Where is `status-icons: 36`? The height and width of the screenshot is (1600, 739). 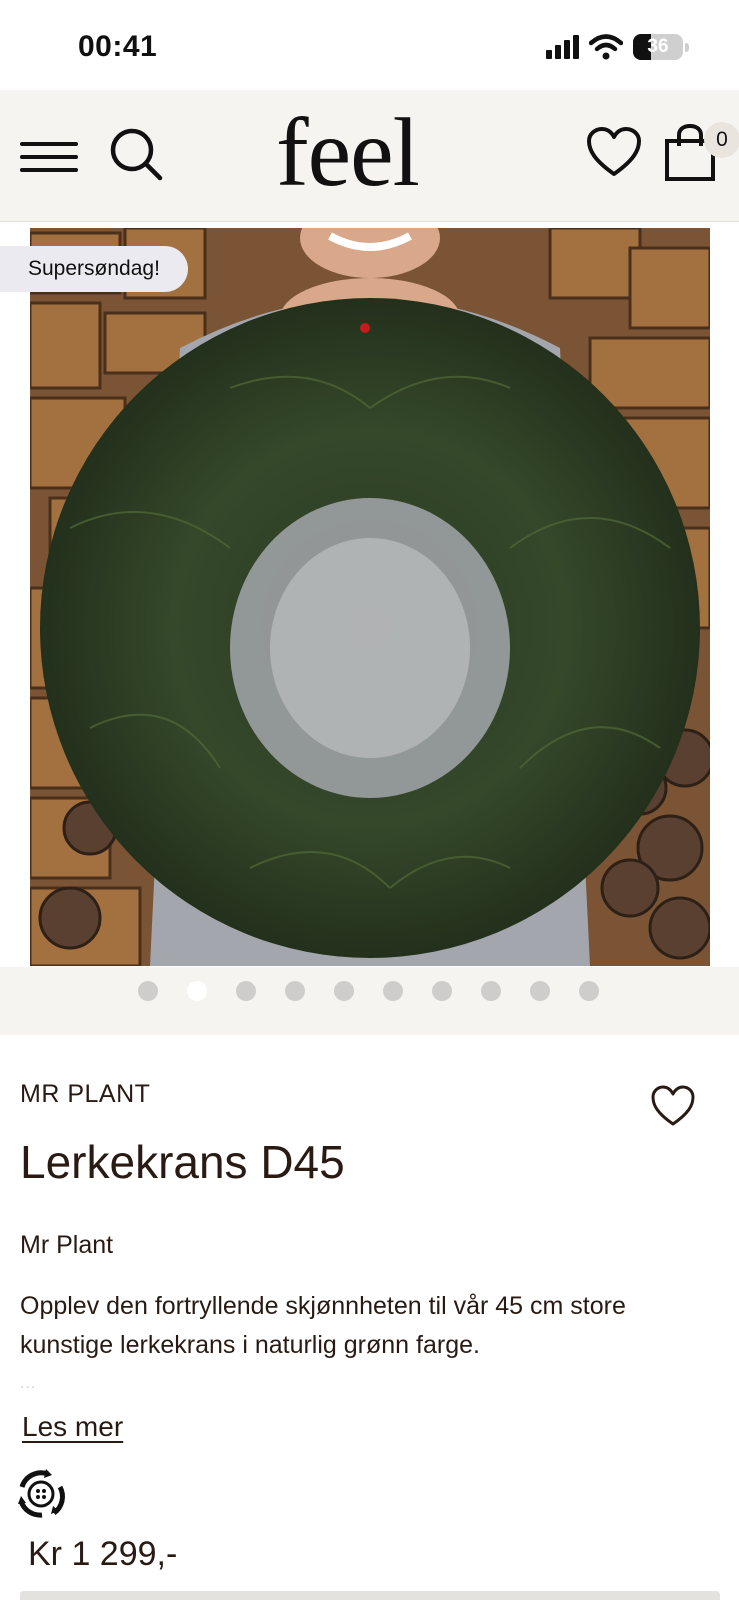 status-icons: 36 is located at coordinates (617, 47).